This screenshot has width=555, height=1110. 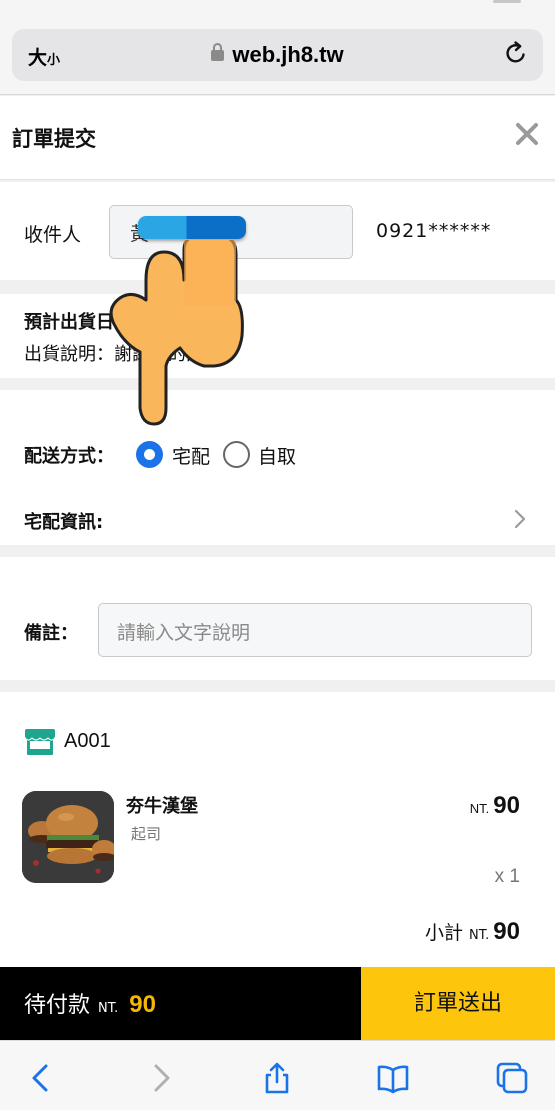 What do you see at coordinates (393, 1078) in the screenshot?
I see `bookmarks-icon` at bounding box center [393, 1078].